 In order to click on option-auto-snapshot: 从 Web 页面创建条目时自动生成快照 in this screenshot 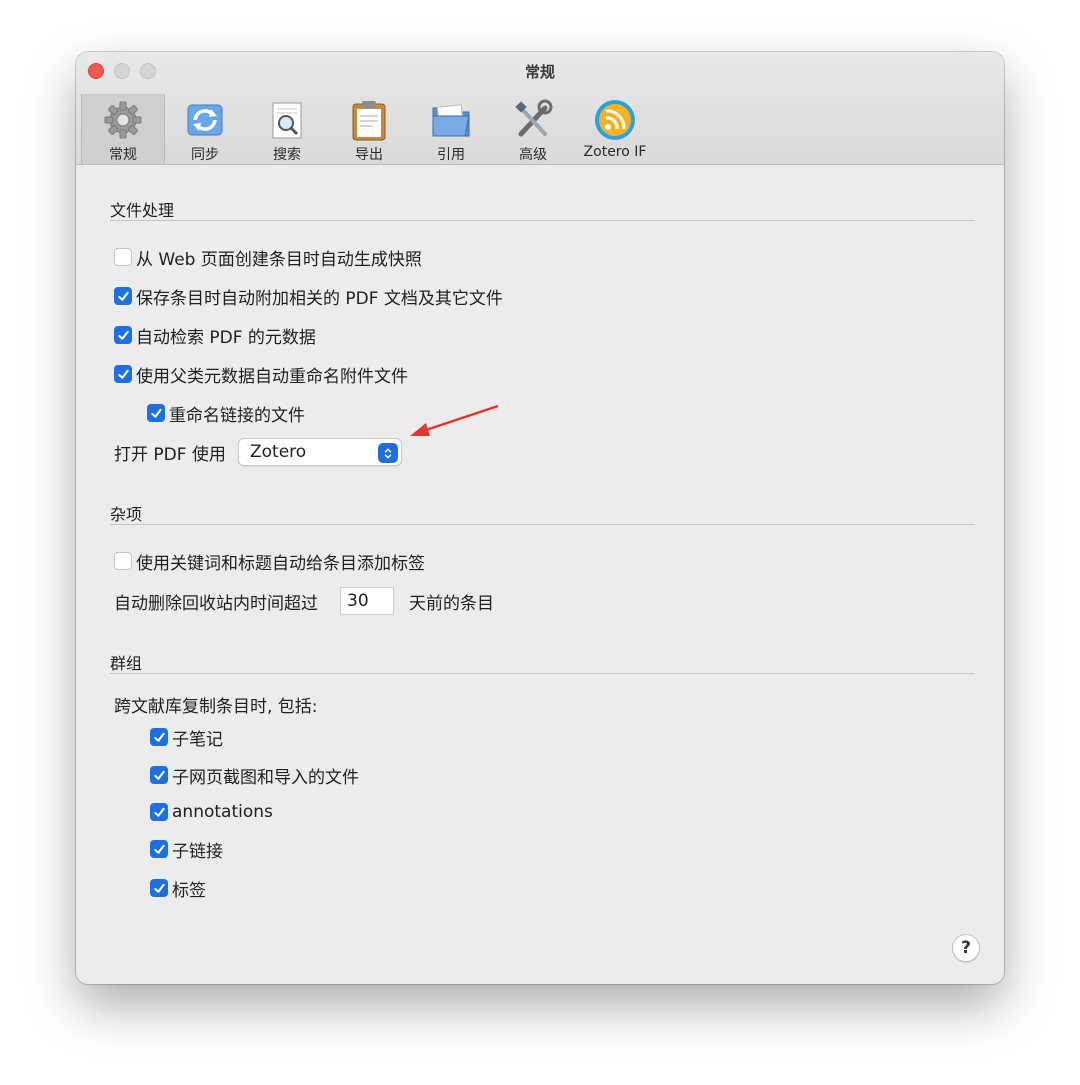, I will do `click(268, 257)`.